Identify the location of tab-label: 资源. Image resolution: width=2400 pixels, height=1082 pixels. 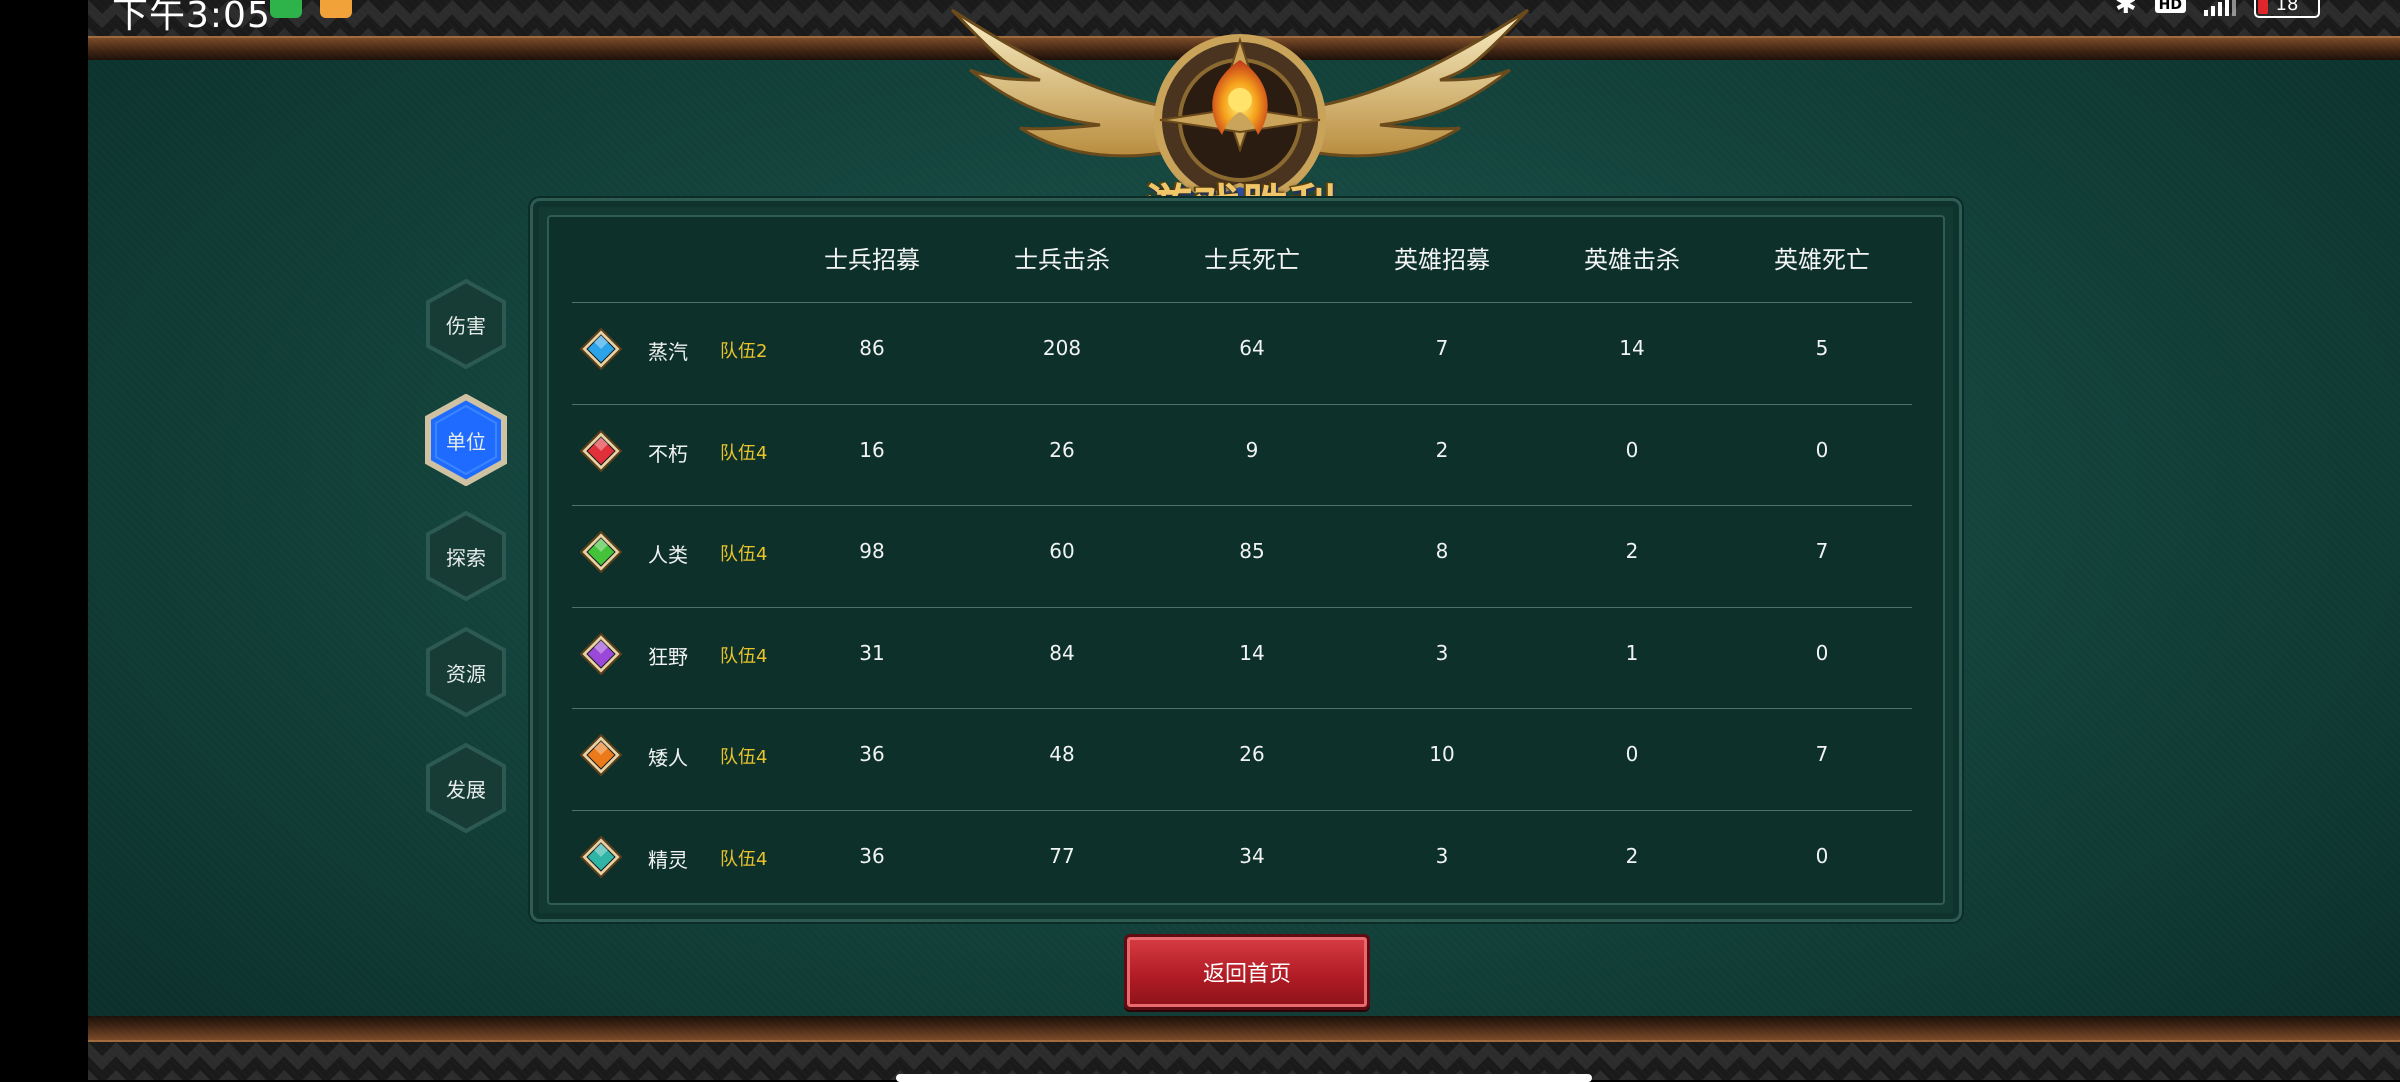
(466, 673).